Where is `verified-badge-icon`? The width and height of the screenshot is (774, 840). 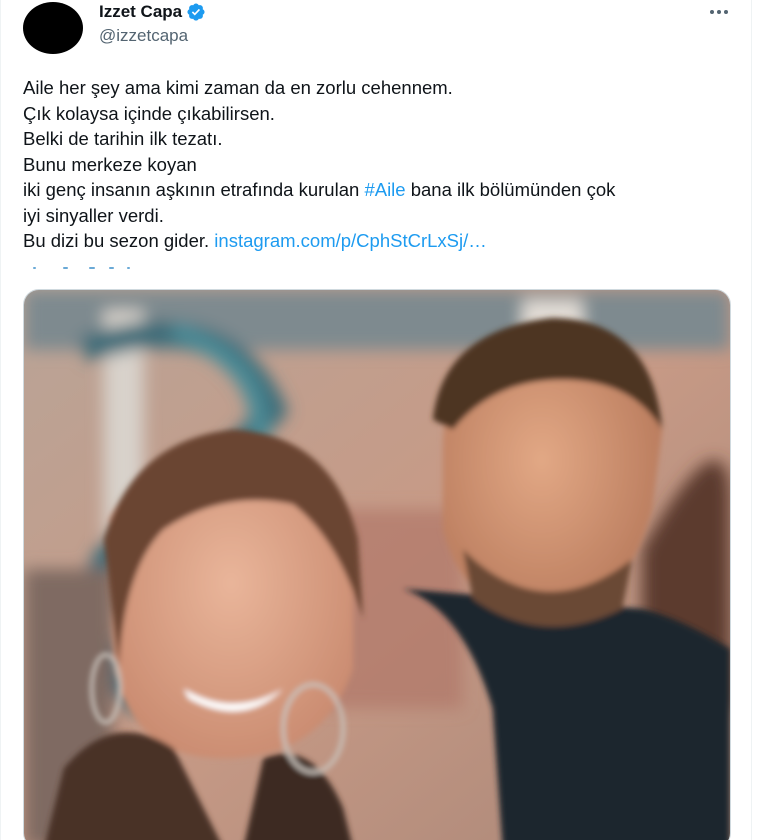 verified-badge-icon is located at coordinates (196, 12).